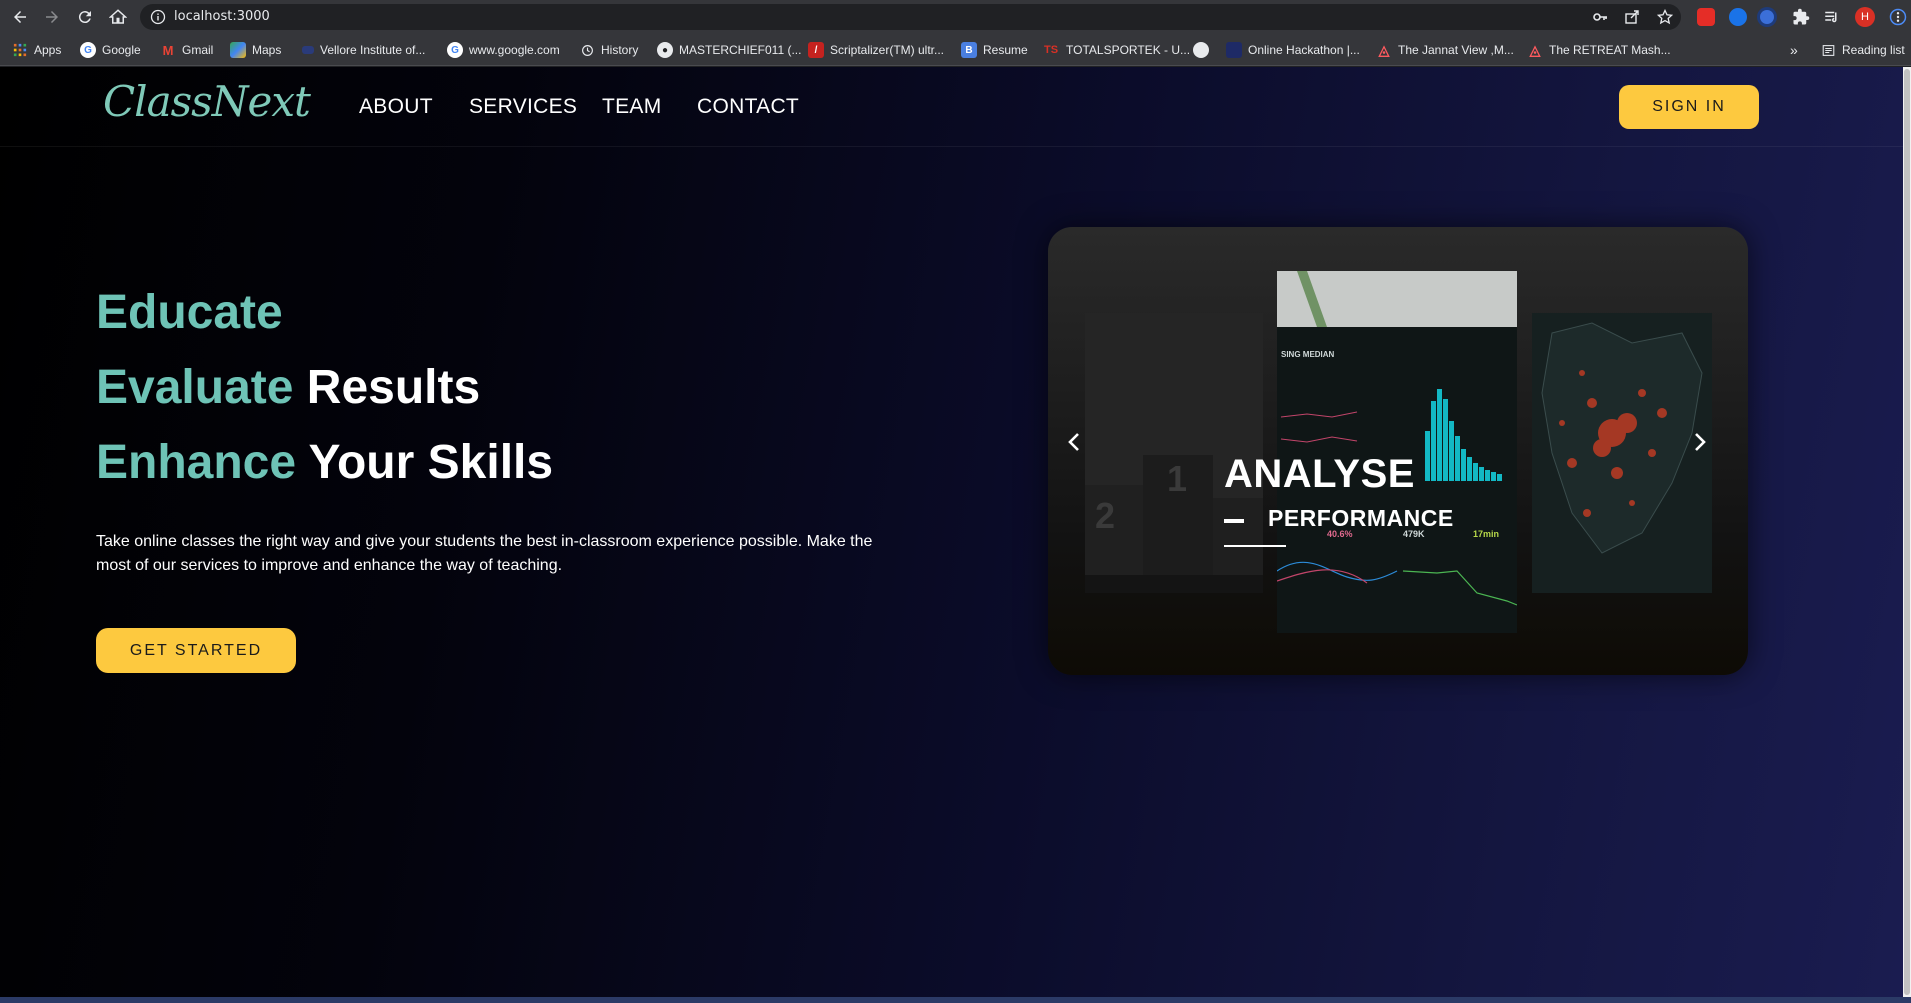 This screenshot has width=1911, height=1003. What do you see at coordinates (207, 101) in the screenshot?
I see `site-logo: ClassNext` at bounding box center [207, 101].